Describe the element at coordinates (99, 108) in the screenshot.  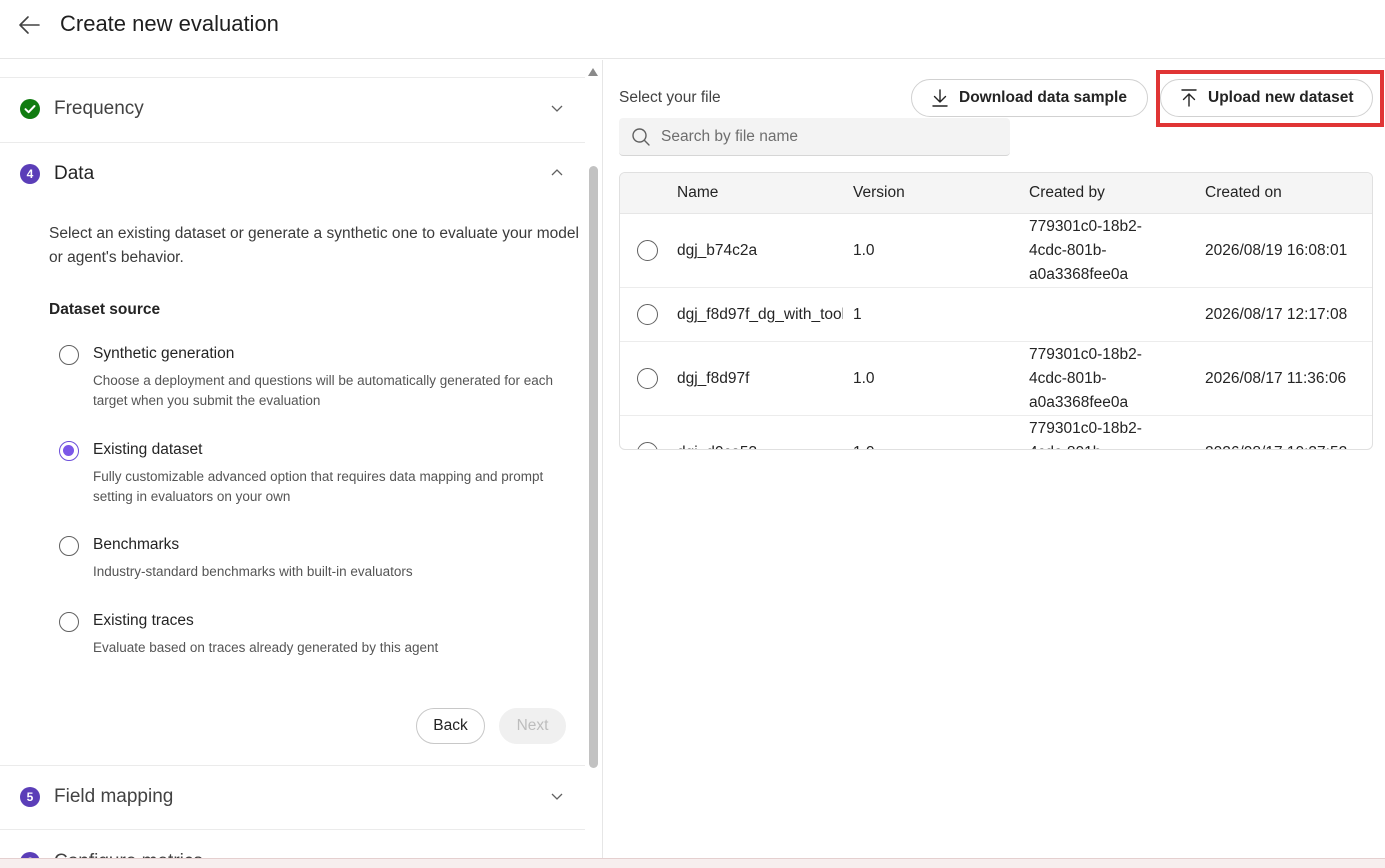
I see `step-label: Frequency` at that location.